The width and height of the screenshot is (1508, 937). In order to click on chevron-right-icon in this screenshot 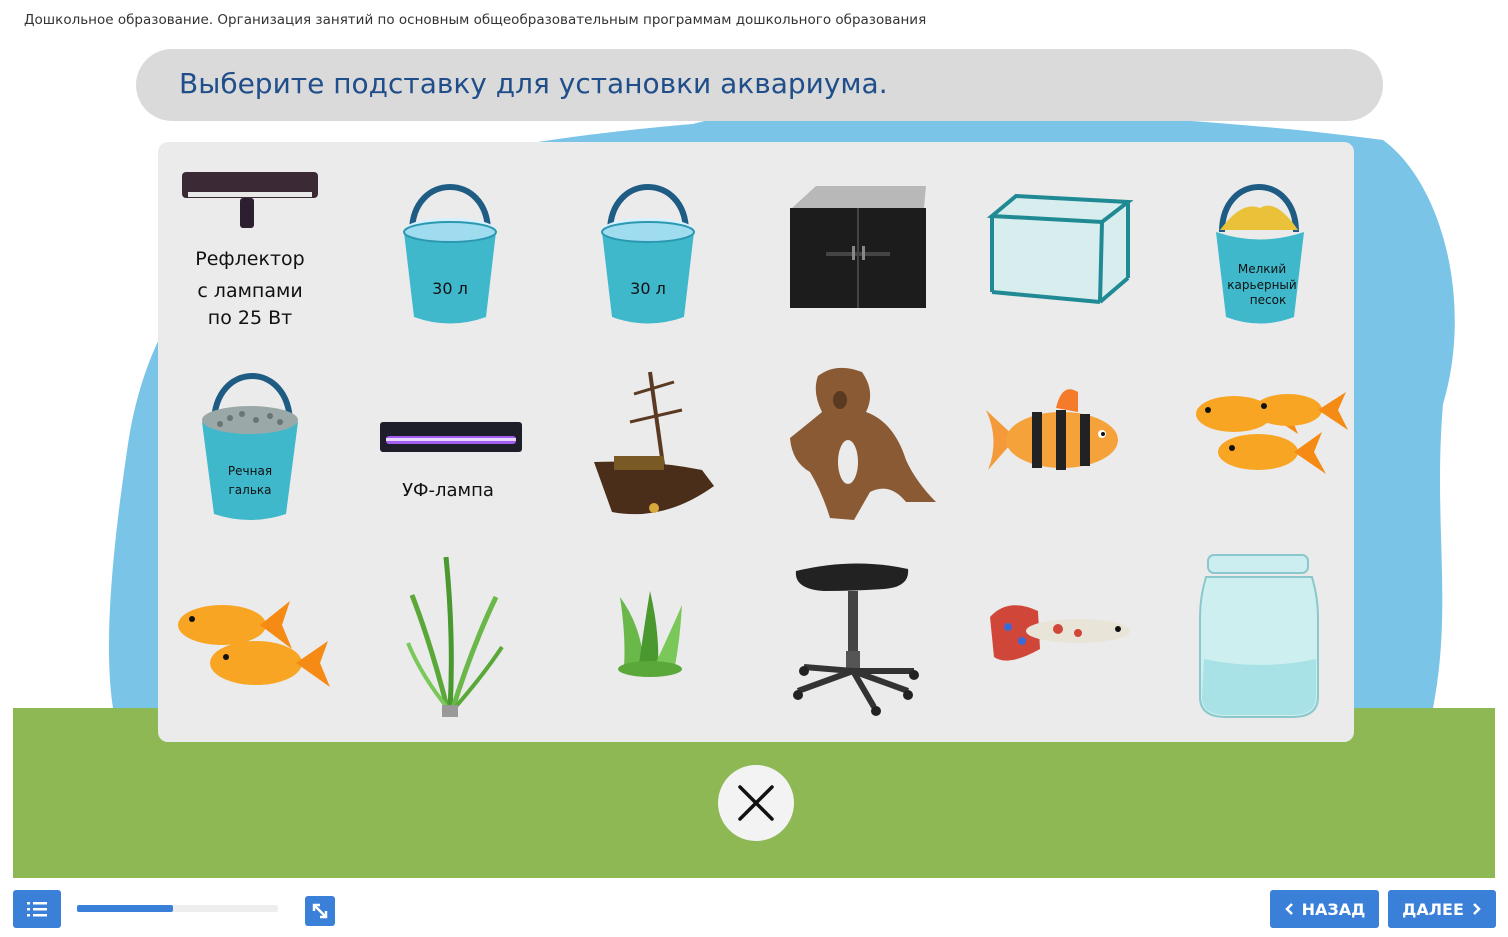, I will do `click(1477, 909)`.